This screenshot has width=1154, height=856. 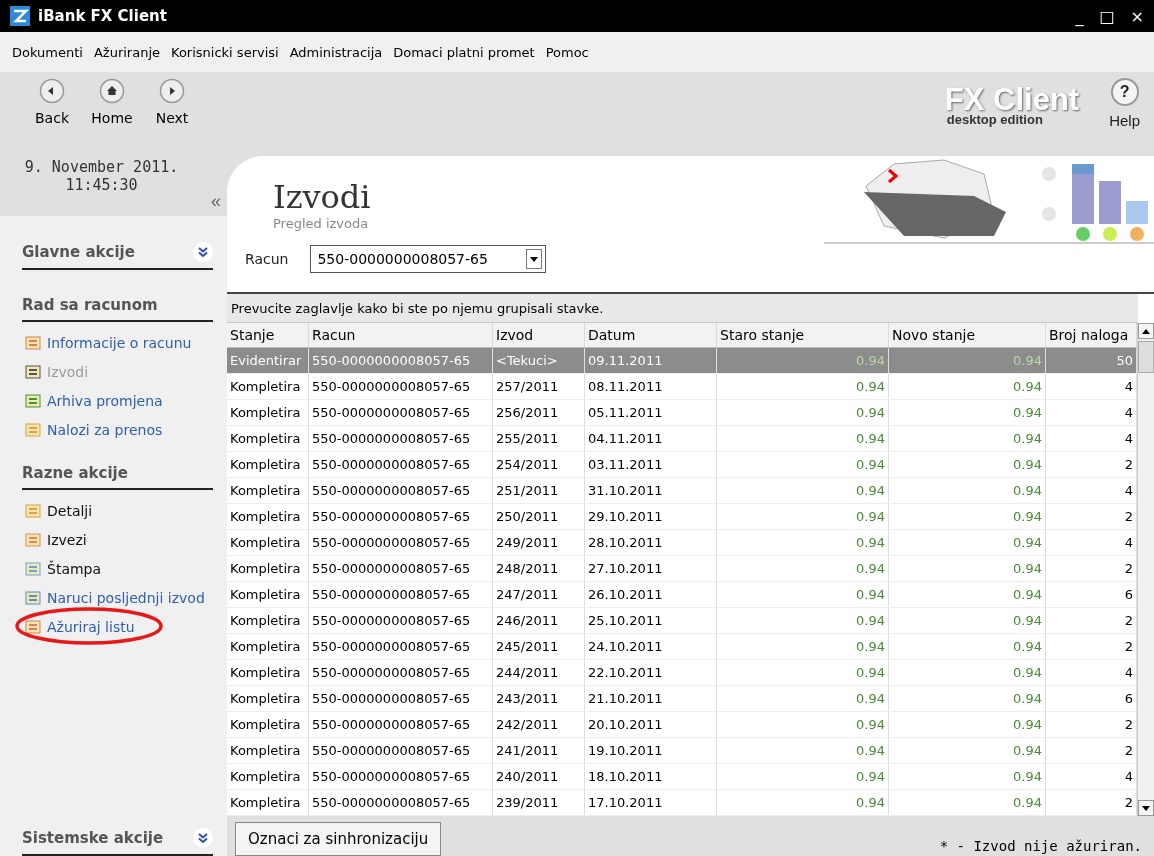 What do you see at coordinates (682, 517) in the screenshot?
I see `table-row: Kompletira 550-0000000008057-65 250/2011 29.10.2011 0.94 0.94 2` at bounding box center [682, 517].